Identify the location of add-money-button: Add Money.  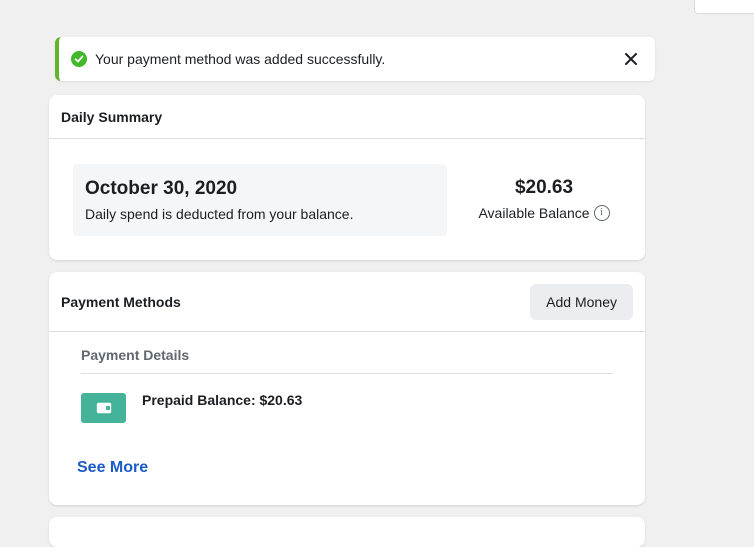
(581, 302).